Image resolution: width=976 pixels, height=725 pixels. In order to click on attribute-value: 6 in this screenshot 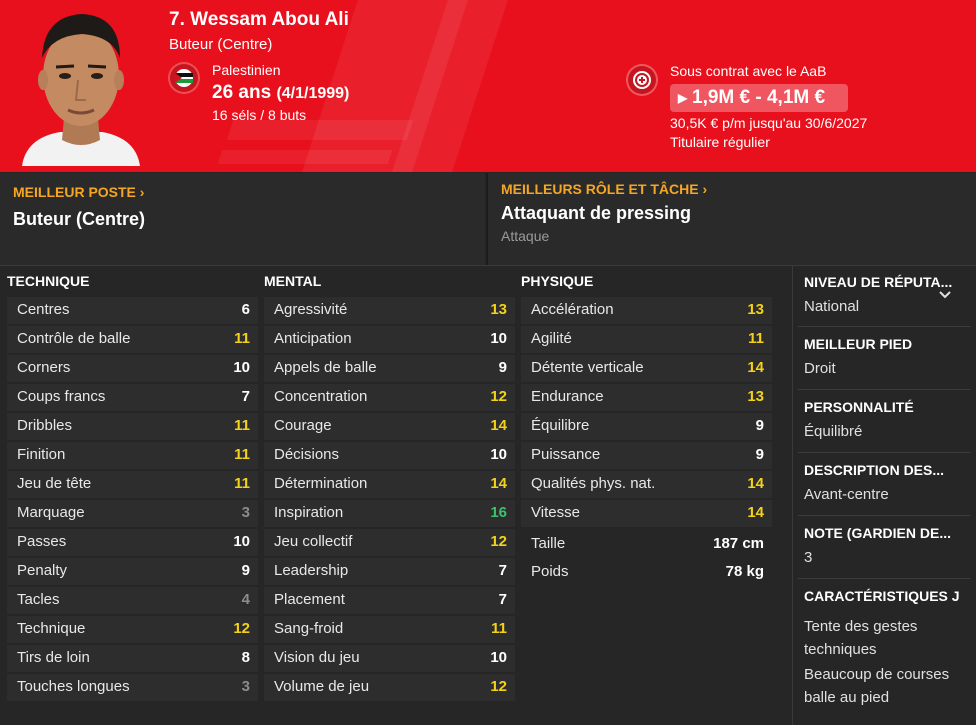, I will do `click(245, 309)`.